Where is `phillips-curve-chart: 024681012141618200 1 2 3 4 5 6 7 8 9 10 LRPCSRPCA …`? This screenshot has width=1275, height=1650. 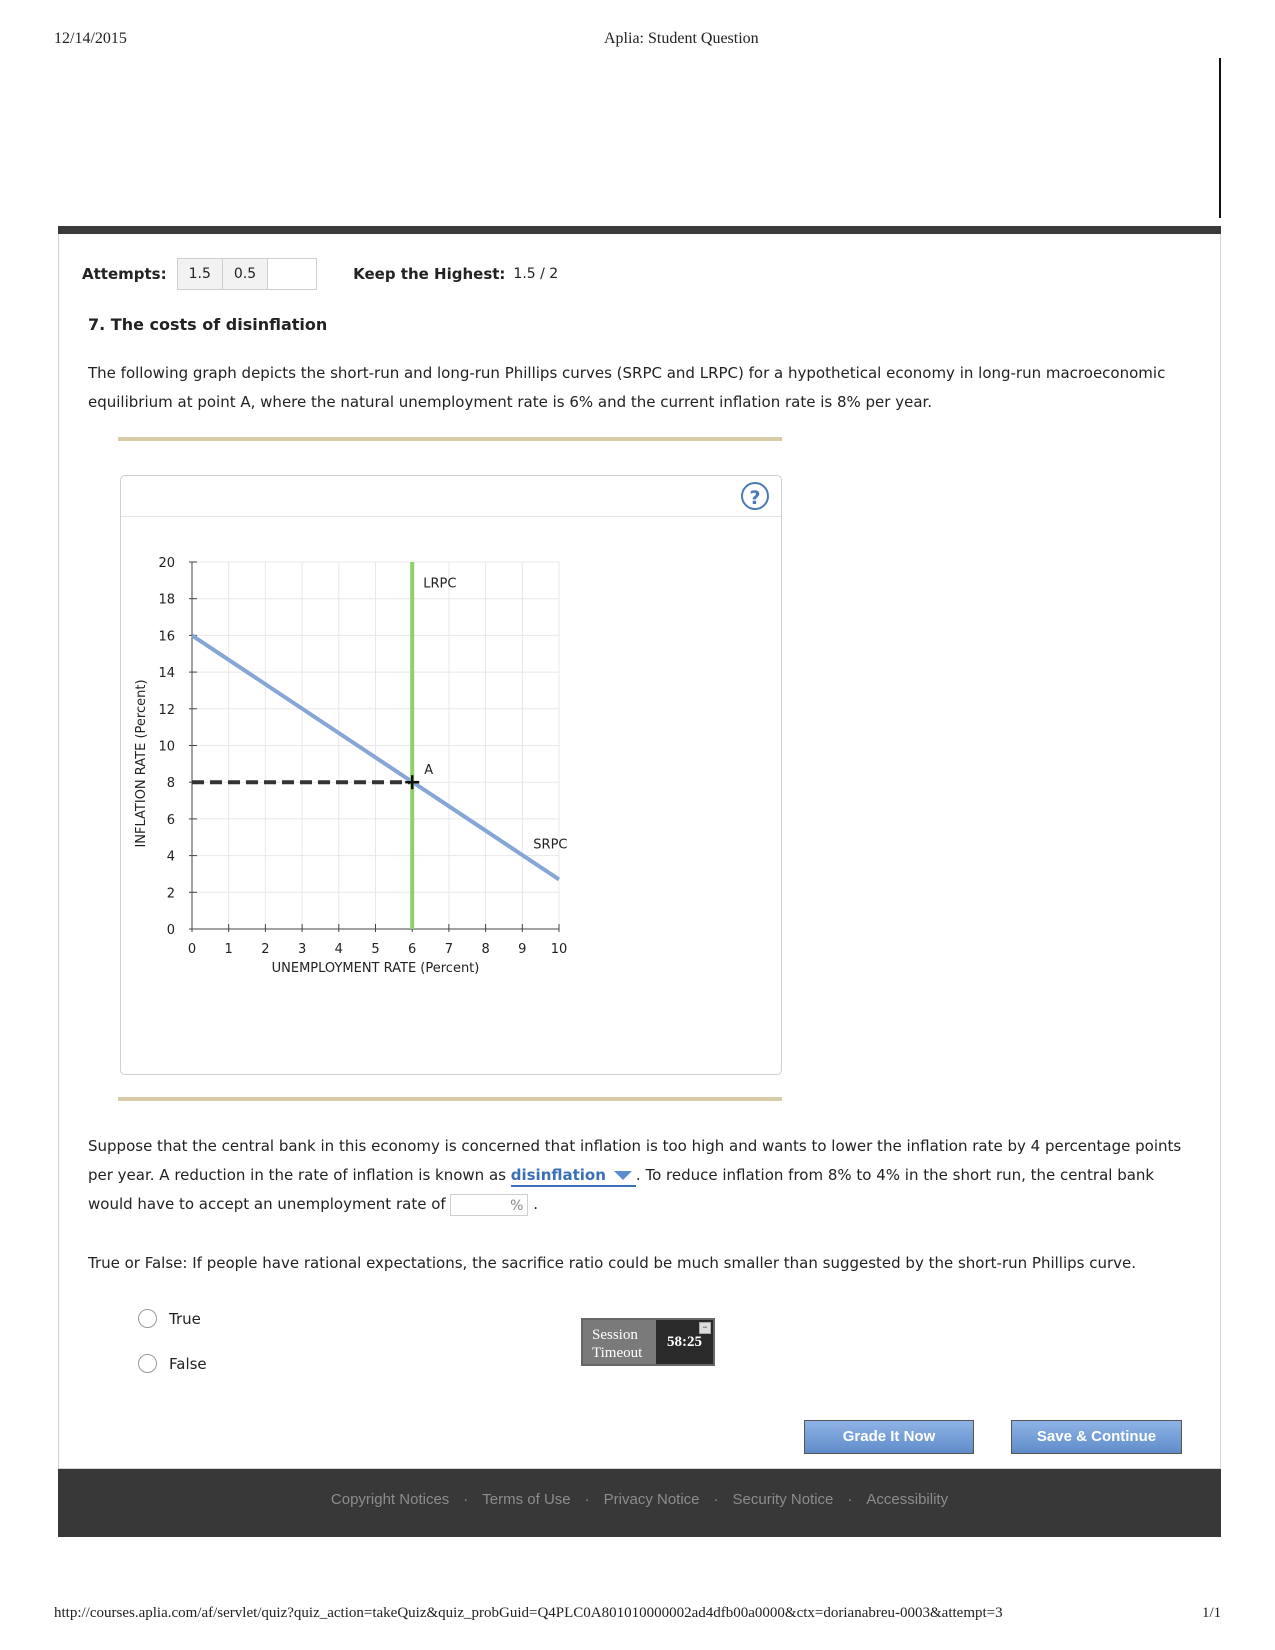 phillips-curve-chart: 024681012141618200 1 2 3 4 5 6 7 8 9 10 LRPCSRPCA … is located at coordinates (351, 766).